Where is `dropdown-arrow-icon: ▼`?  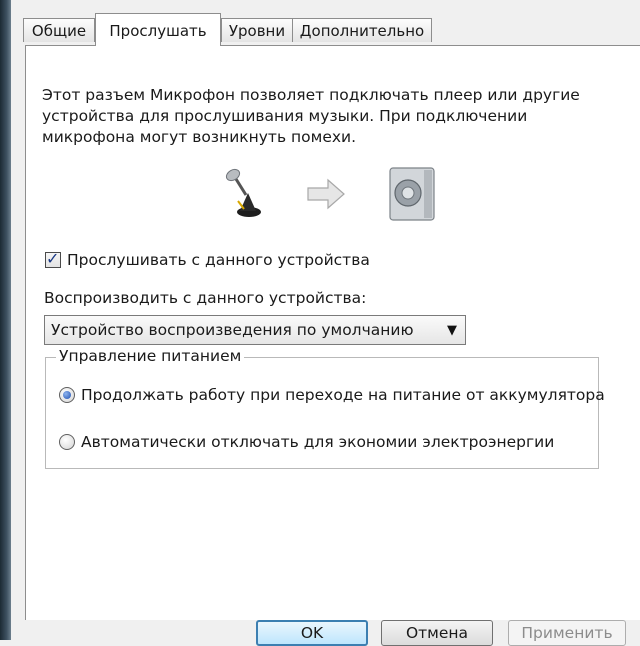
dropdown-arrow-icon: ▼ is located at coordinates (452, 330).